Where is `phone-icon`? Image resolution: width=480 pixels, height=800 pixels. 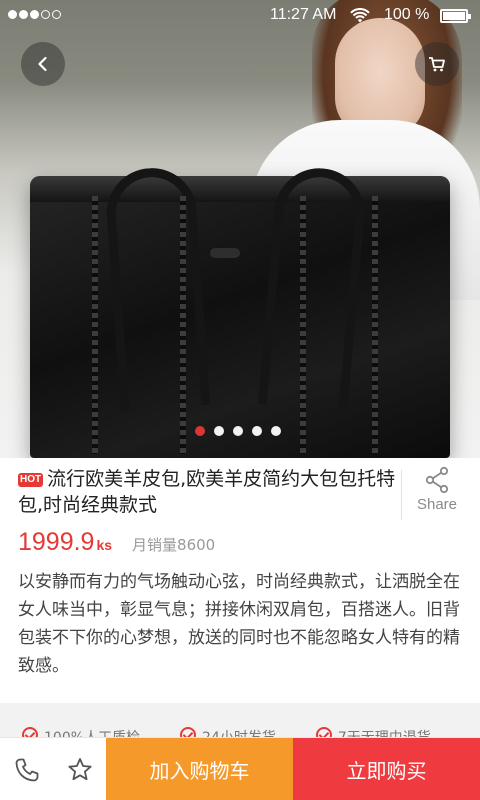 phone-icon is located at coordinates (26, 769).